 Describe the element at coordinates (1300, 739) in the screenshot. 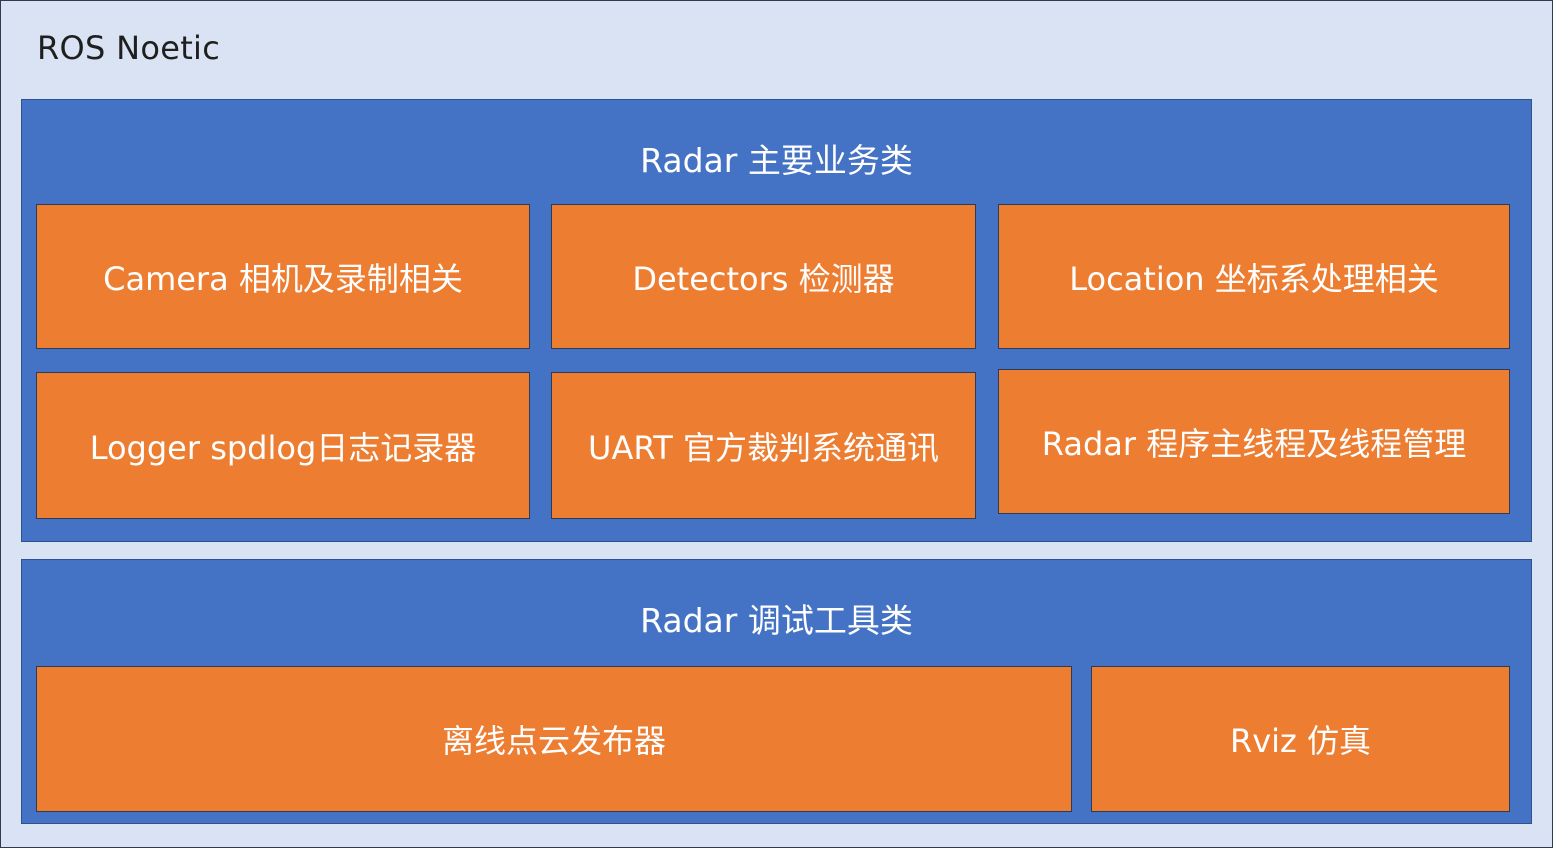

I see `rviz-simulation-module: Rviz 仿真` at that location.